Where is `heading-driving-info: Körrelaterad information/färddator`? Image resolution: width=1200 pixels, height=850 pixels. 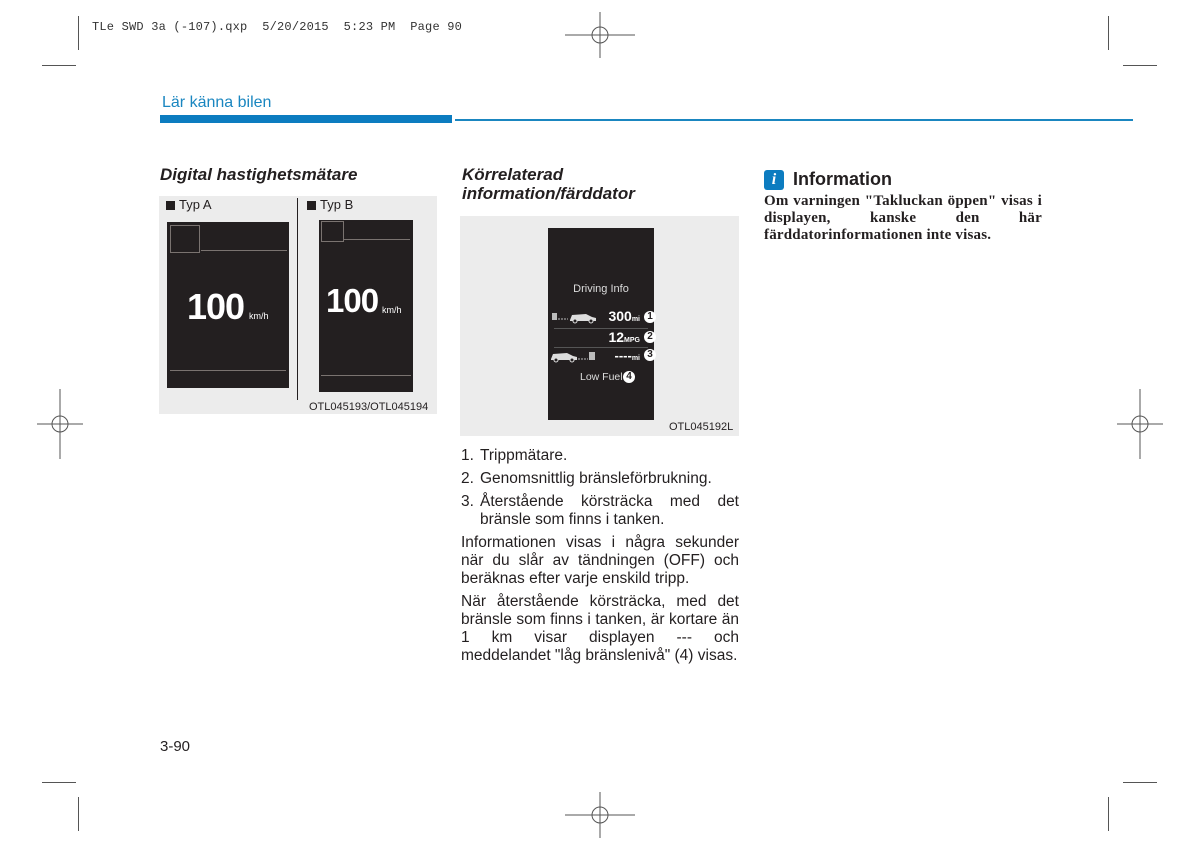
heading-driving-info: Körrelaterad information/färddator is located at coordinates (548, 184).